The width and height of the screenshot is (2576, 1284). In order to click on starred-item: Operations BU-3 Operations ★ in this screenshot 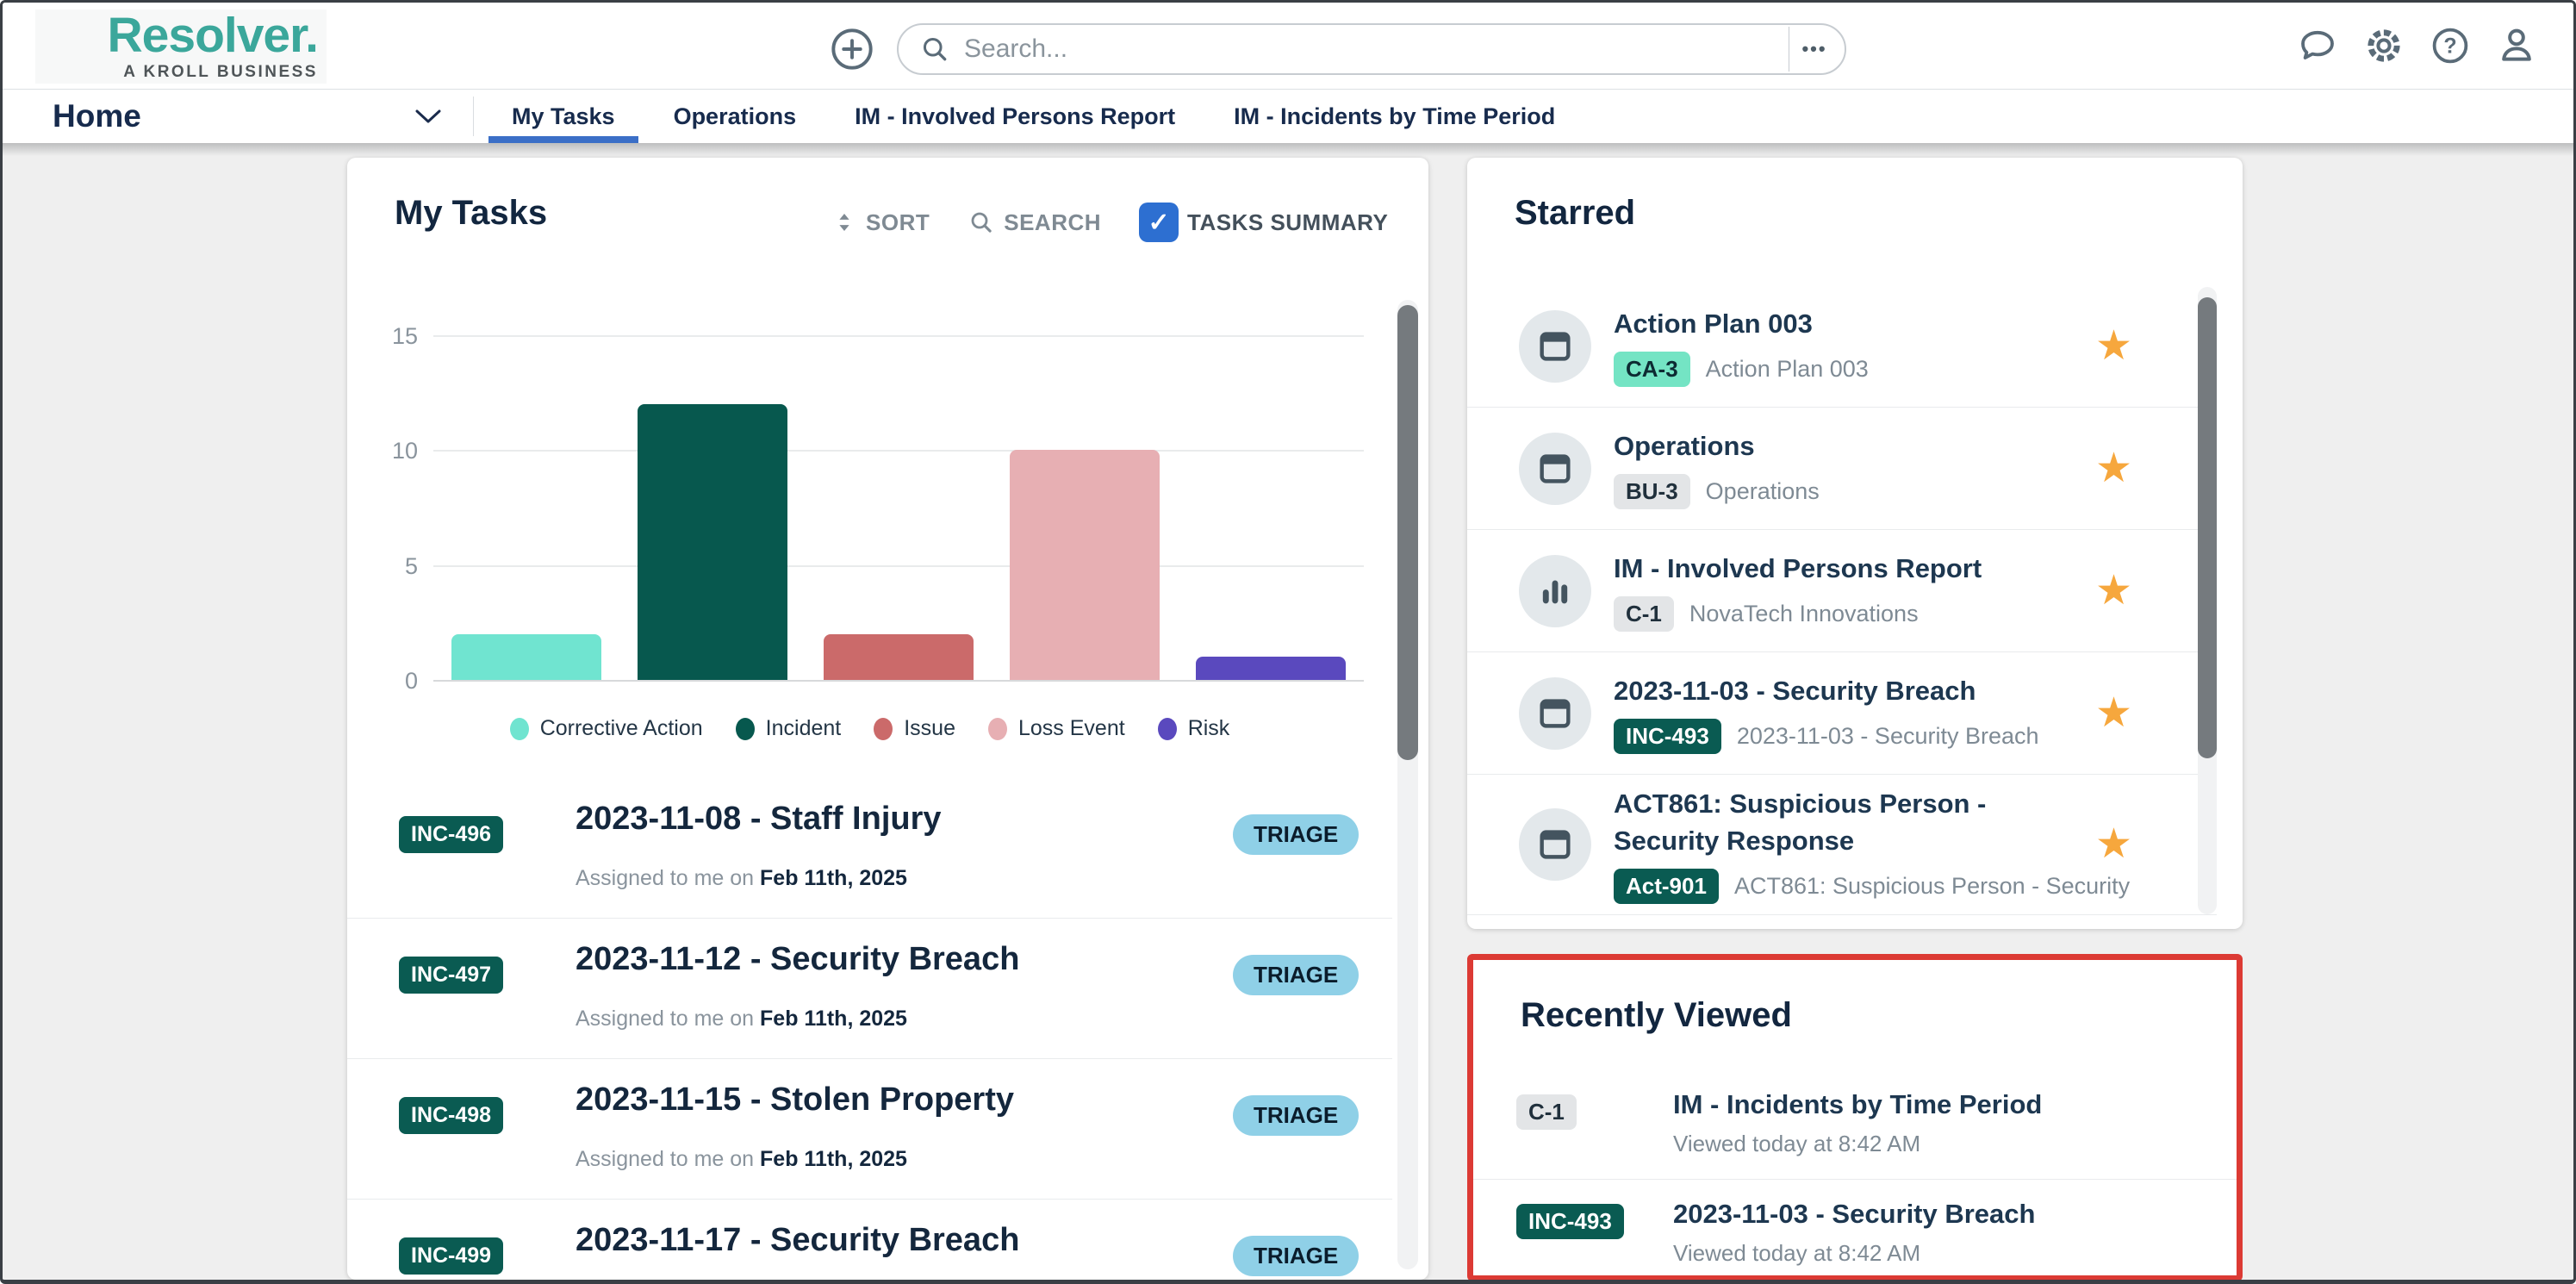, I will do `click(1842, 469)`.